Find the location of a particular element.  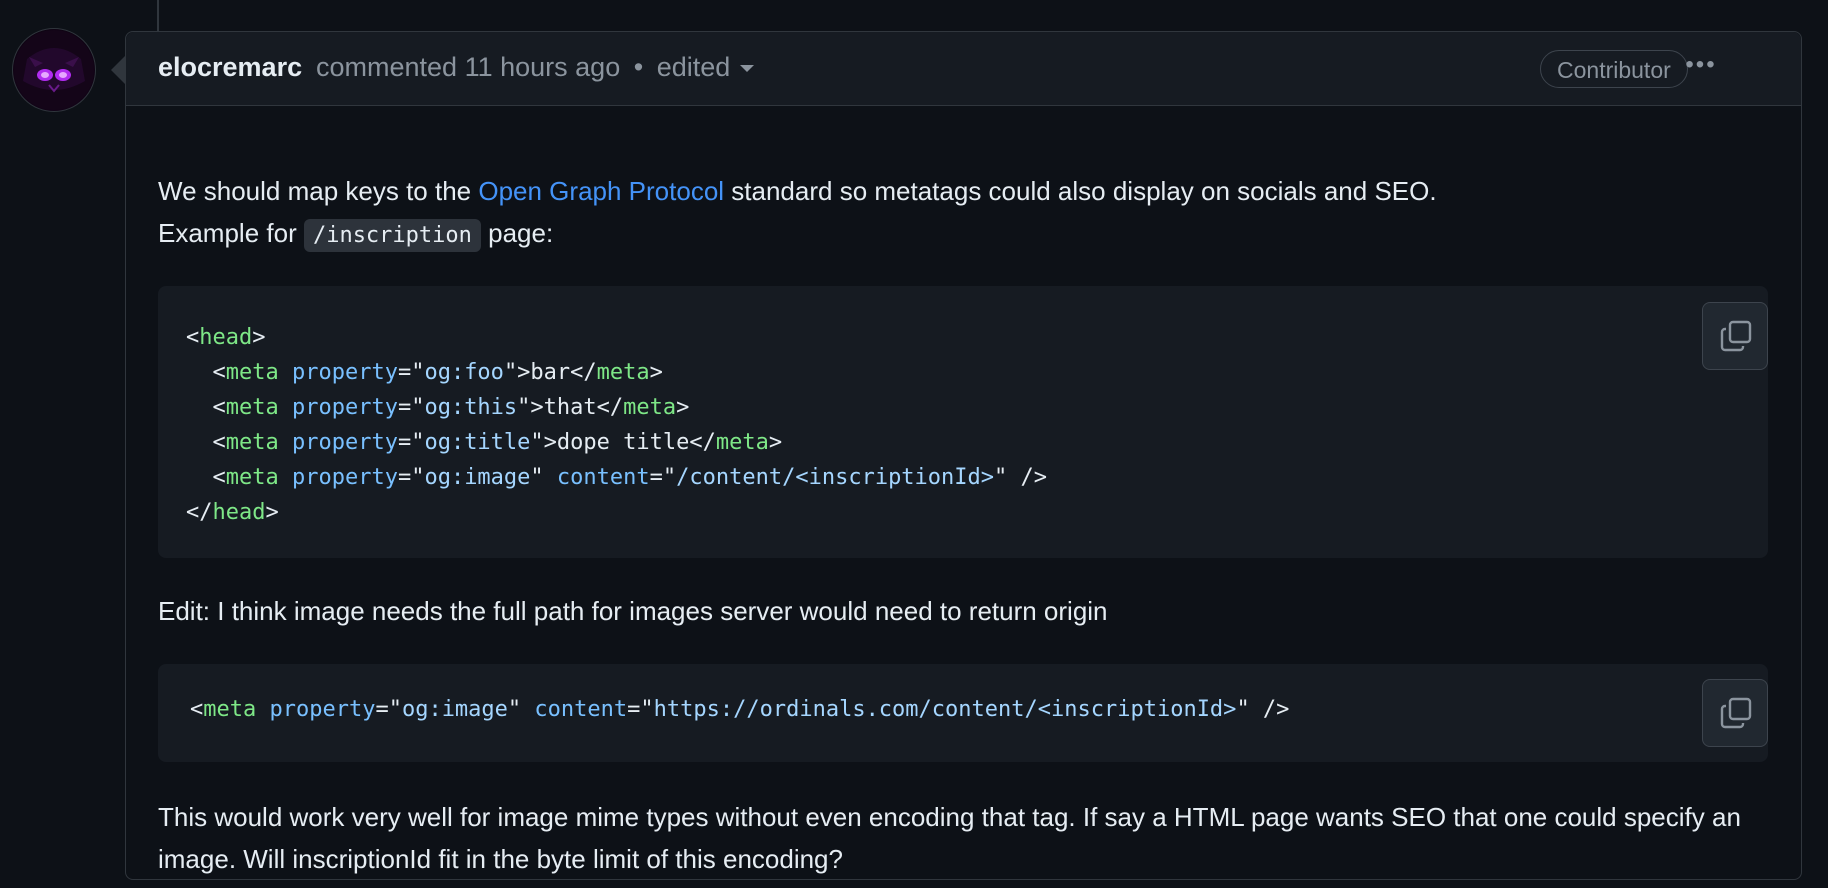

role-badge: Contributor is located at coordinates (1614, 69).